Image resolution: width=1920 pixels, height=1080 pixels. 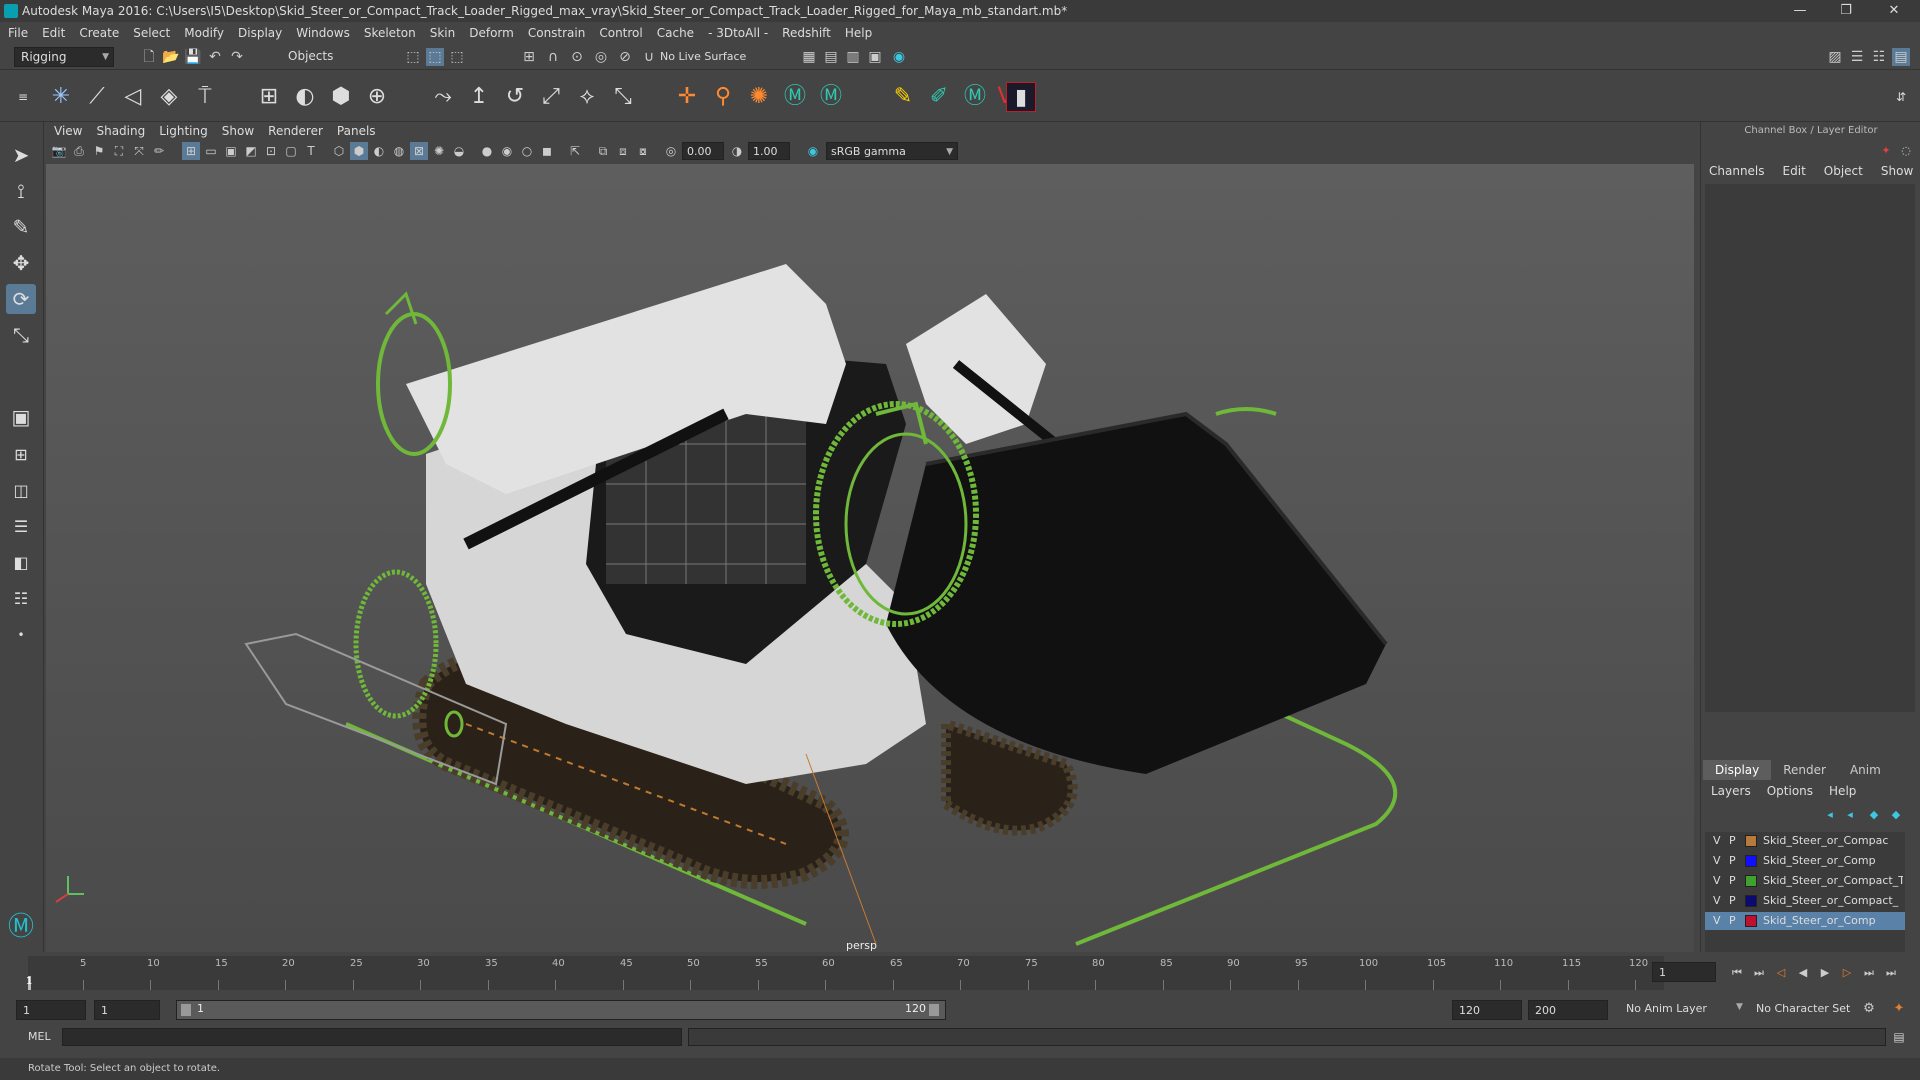 I want to click on close-button: ✕, so click(x=1894, y=11).